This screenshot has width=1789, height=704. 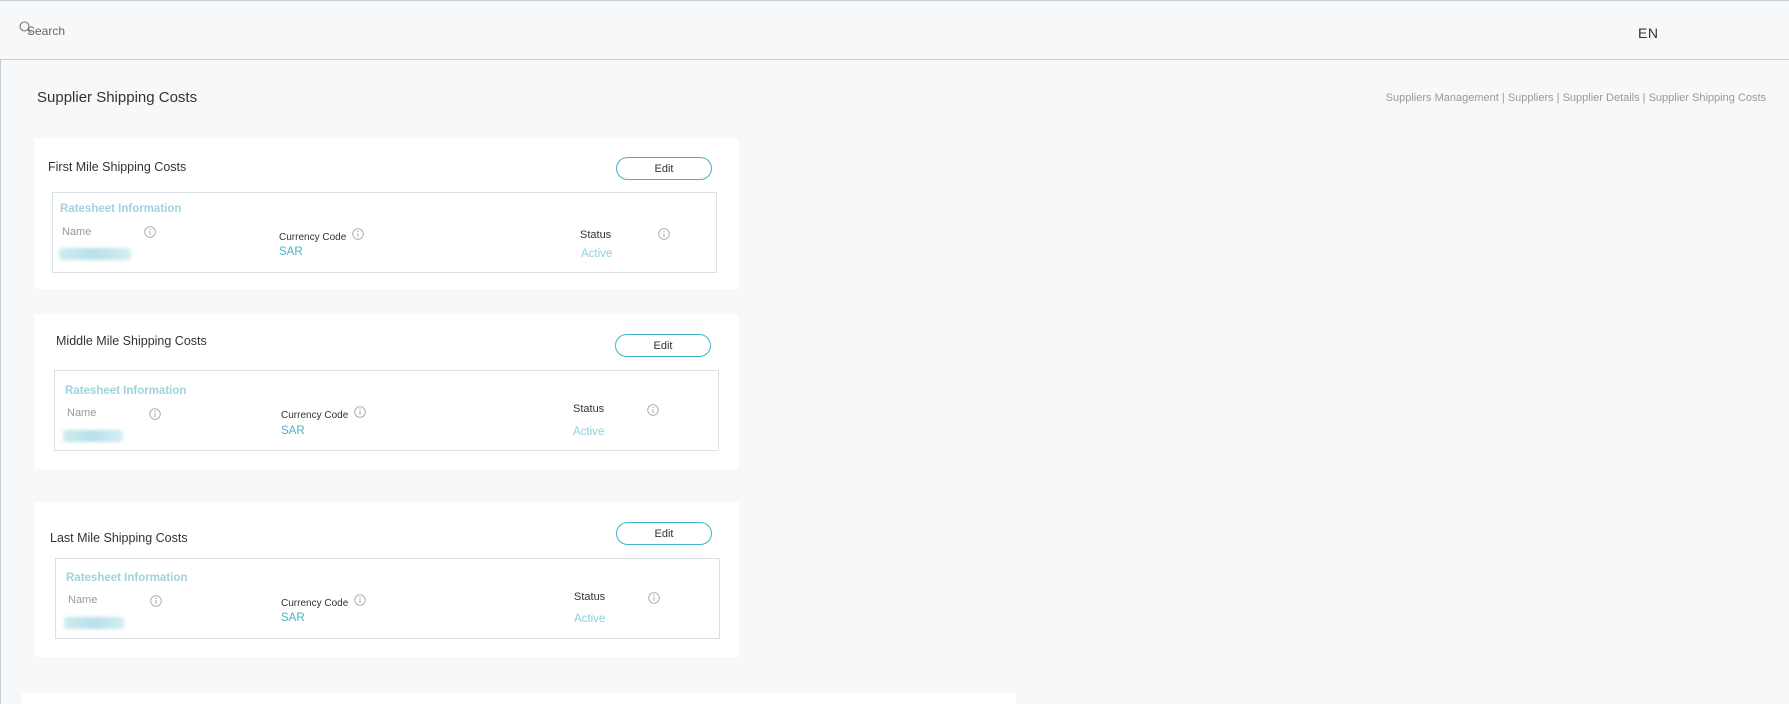 I want to click on section-title: Last Mile Shipping Costs, so click(x=119, y=538).